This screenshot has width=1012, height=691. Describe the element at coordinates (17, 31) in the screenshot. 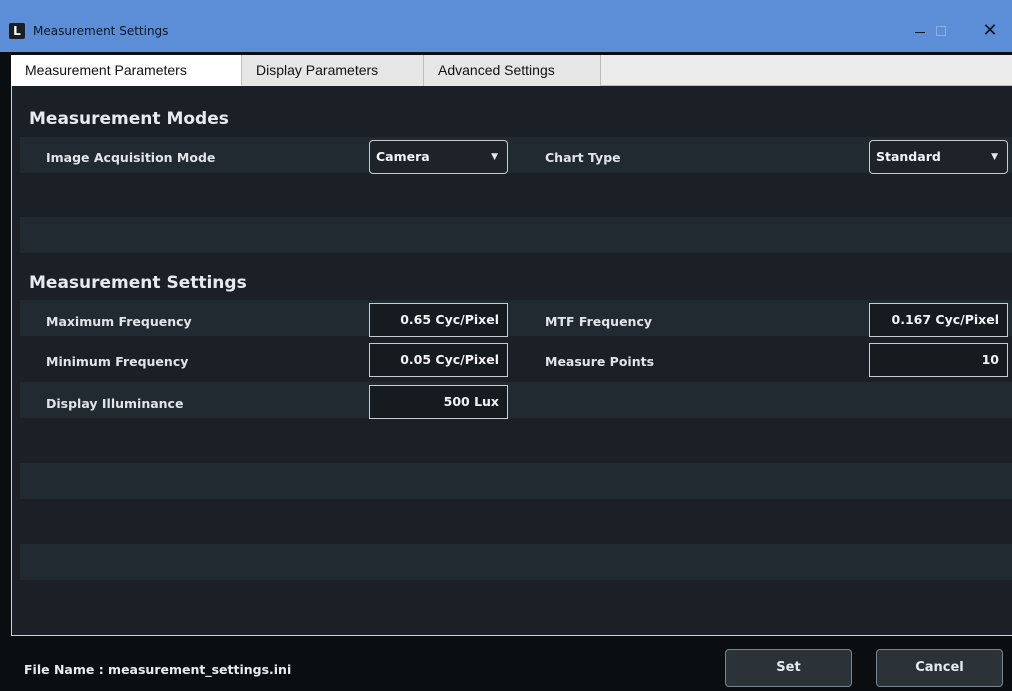

I see `app-logo-icon: L` at that location.